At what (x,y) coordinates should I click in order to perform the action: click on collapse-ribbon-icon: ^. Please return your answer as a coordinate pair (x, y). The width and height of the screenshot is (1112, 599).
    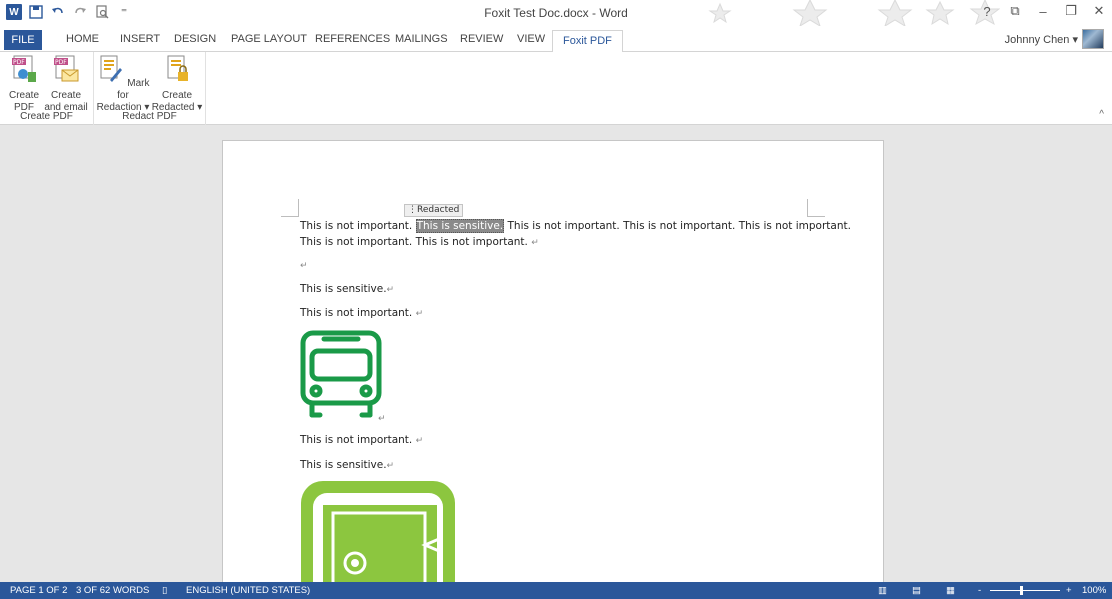
    Looking at the image, I should click on (1101, 114).